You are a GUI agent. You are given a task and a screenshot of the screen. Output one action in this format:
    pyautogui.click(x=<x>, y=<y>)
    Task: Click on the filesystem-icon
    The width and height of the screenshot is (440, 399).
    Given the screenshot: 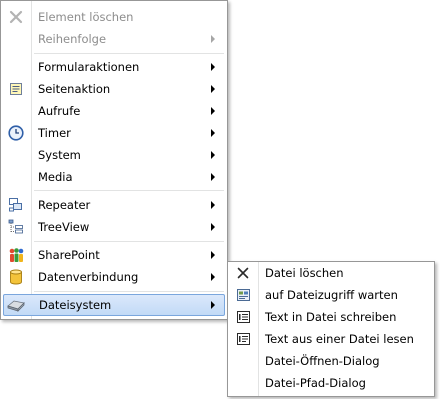 What is the action you would take?
    pyautogui.click(x=16, y=305)
    